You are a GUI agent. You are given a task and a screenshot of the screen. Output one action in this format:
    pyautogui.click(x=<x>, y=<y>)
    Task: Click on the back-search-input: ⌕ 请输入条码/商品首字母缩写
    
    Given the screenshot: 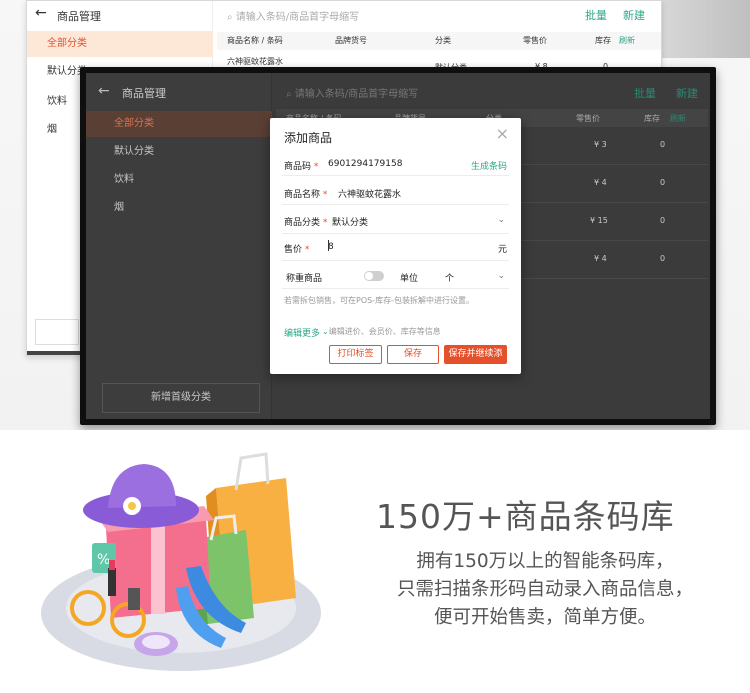 What is the action you would take?
    pyautogui.click(x=293, y=15)
    